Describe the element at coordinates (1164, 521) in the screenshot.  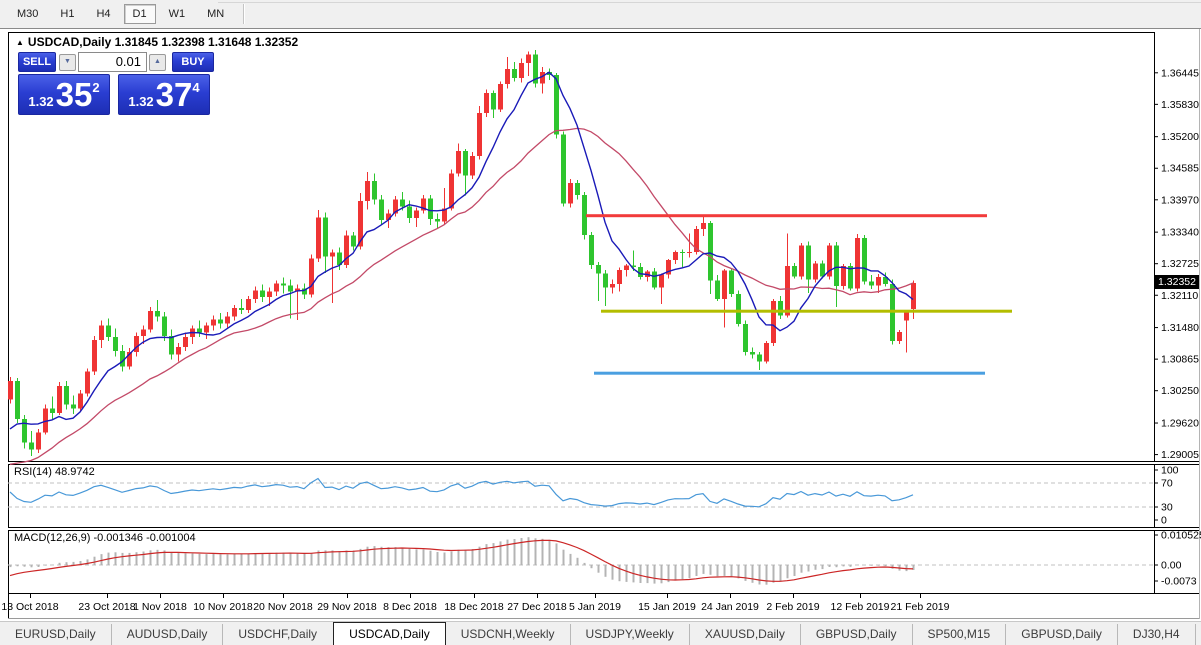
I see `rsi-axis-label: 0` at that location.